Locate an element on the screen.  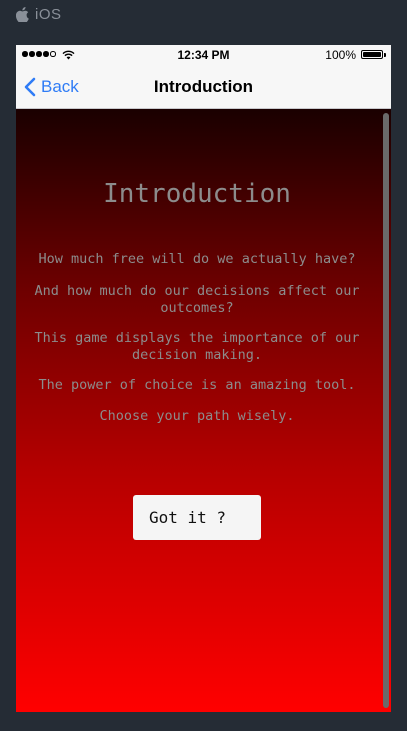
page-heading: Introduction is located at coordinates (197, 194).